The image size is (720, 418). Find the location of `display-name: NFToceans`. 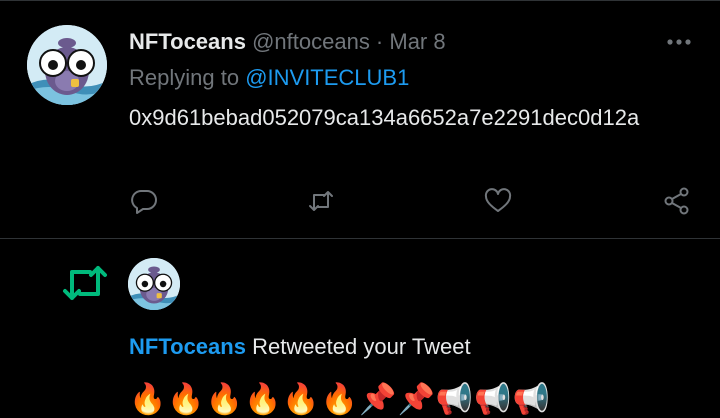

display-name: NFToceans is located at coordinates (187, 41).